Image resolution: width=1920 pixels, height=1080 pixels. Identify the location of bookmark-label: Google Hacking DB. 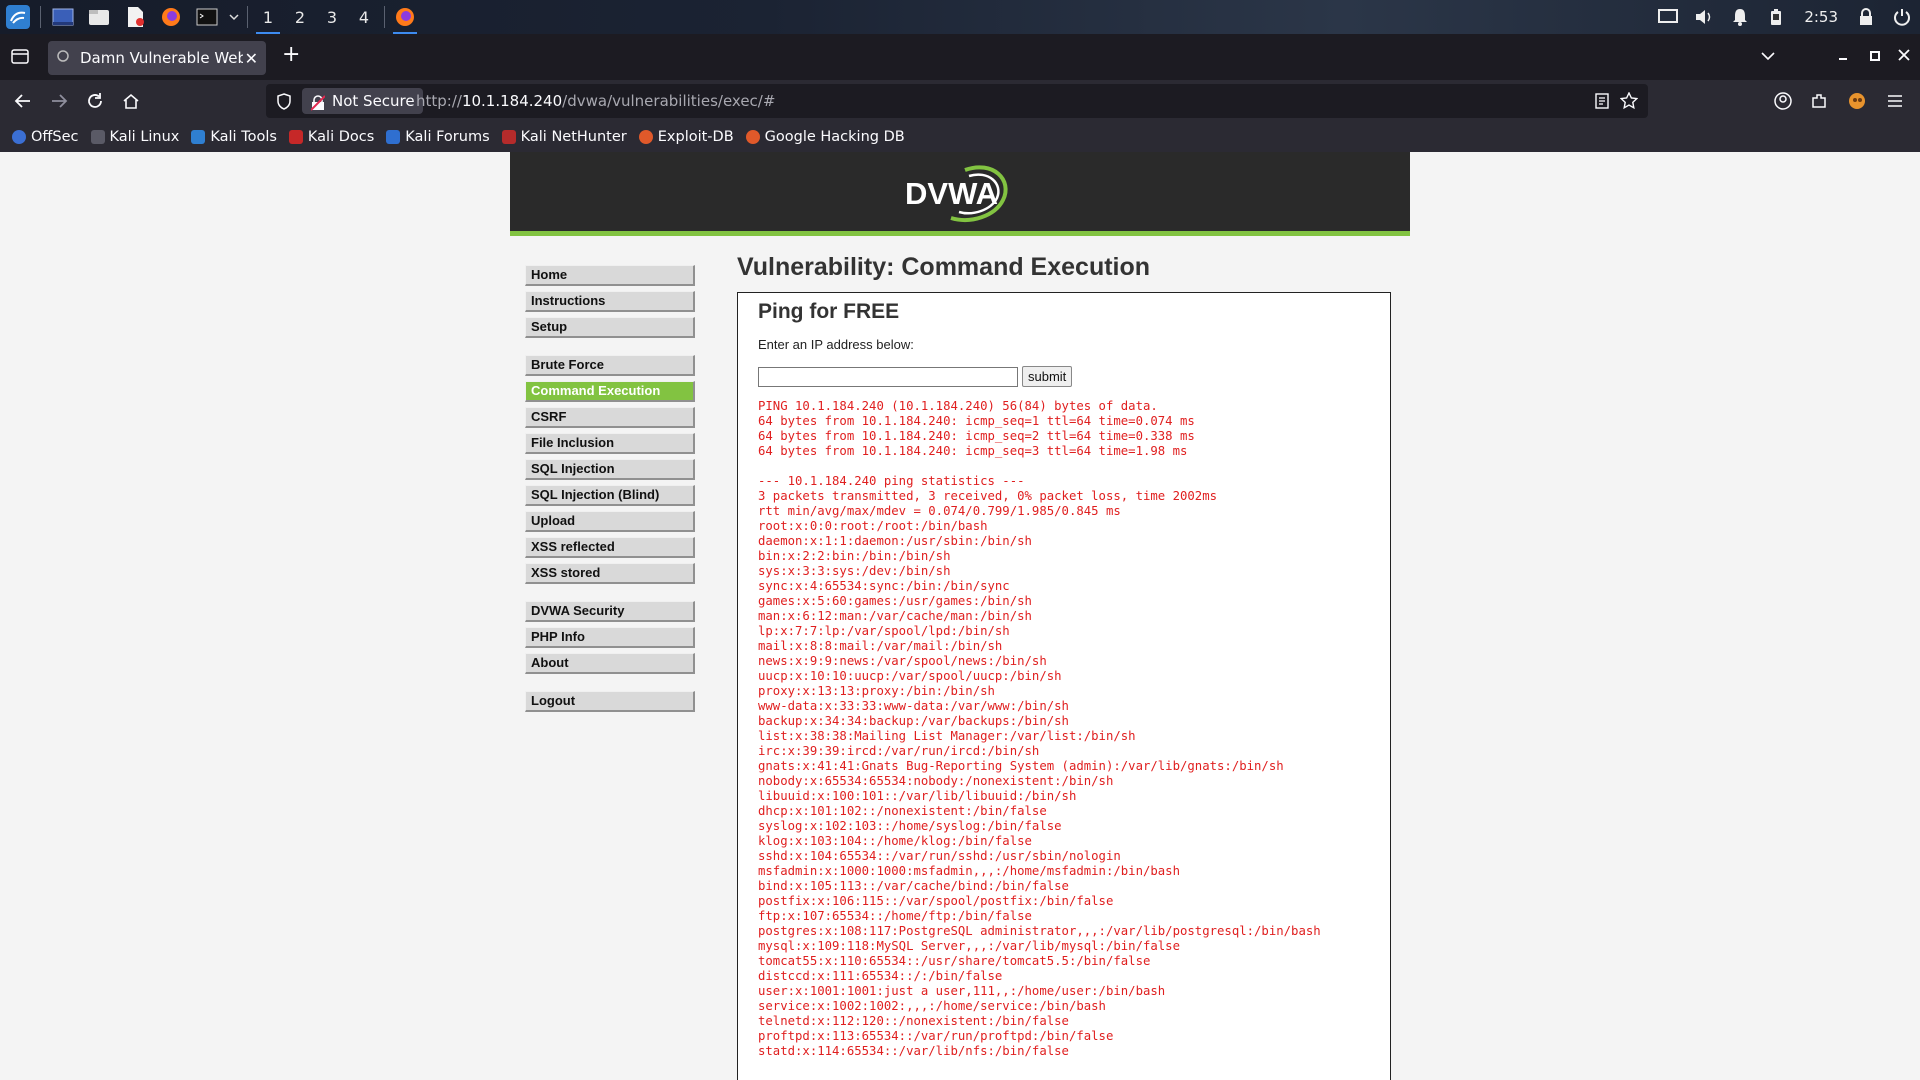
(834, 137).